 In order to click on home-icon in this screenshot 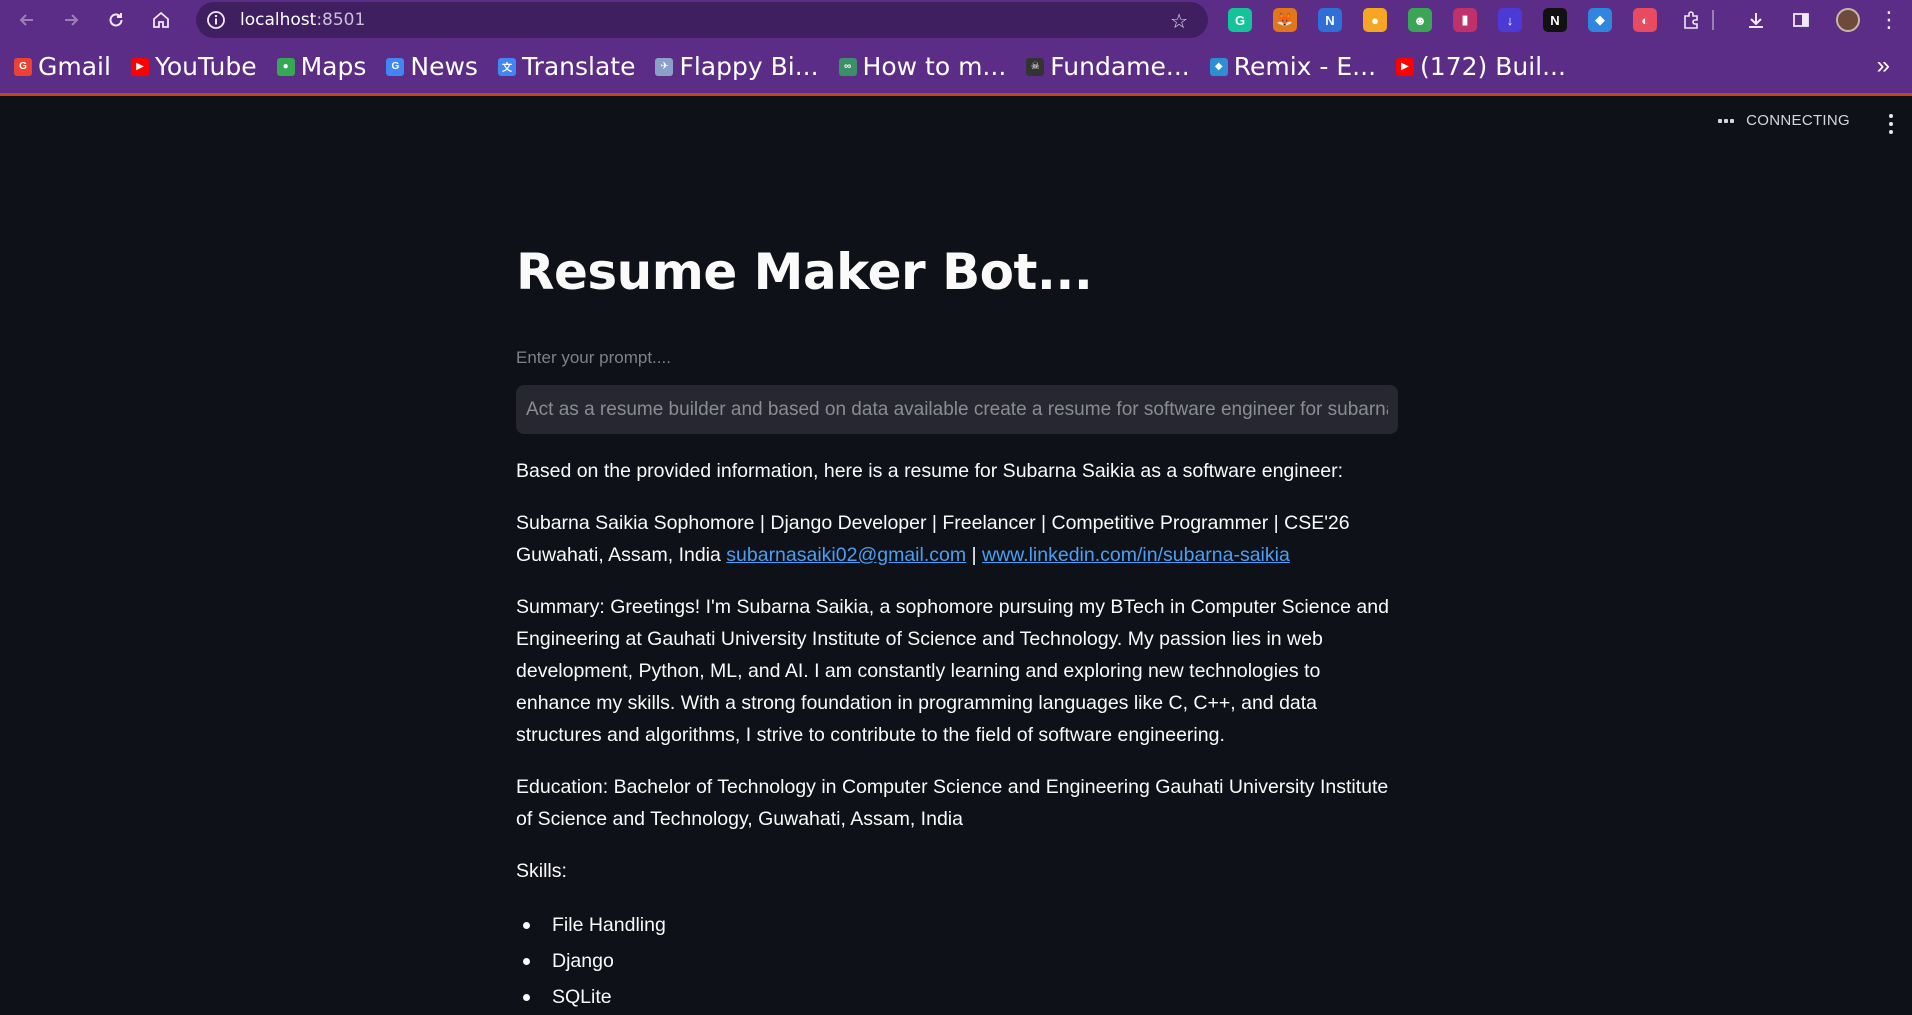, I will do `click(161, 19)`.